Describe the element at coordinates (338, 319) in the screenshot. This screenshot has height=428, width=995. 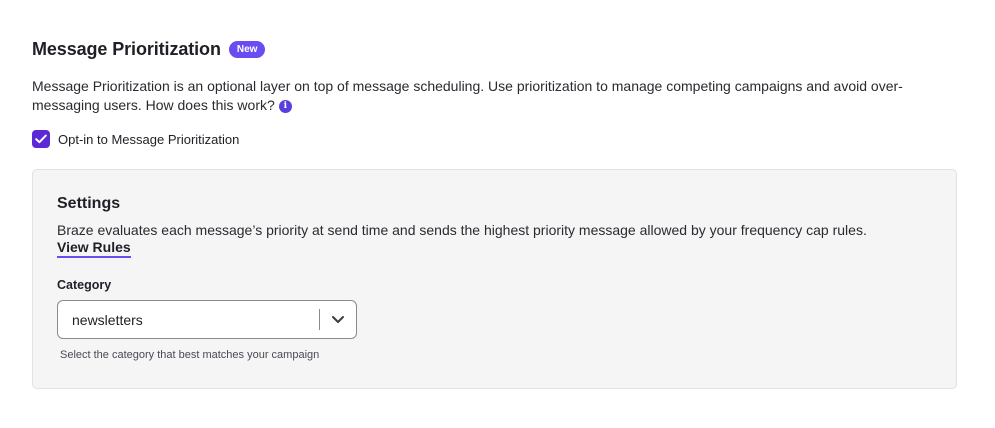
I see `chevron-down-icon` at that location.